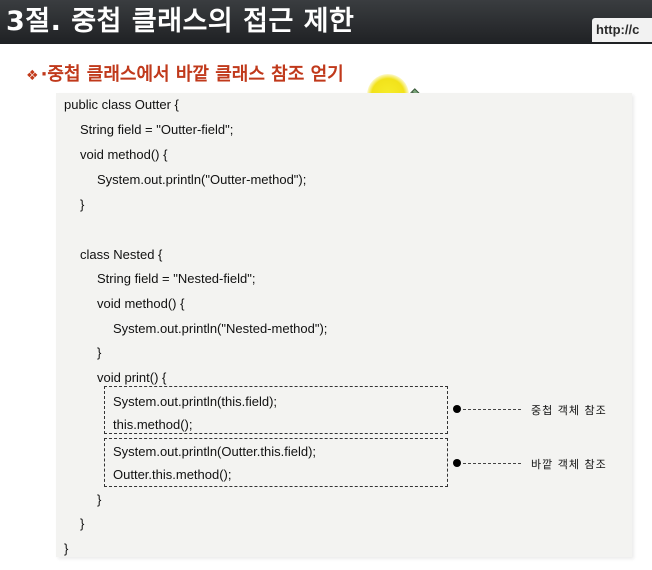 The width and height of the screenshot is (652, 570). I want to click on subtitle-text: ·중첩 클래스에서 바깥 클래스 참조 얻기, so click(192, 74).